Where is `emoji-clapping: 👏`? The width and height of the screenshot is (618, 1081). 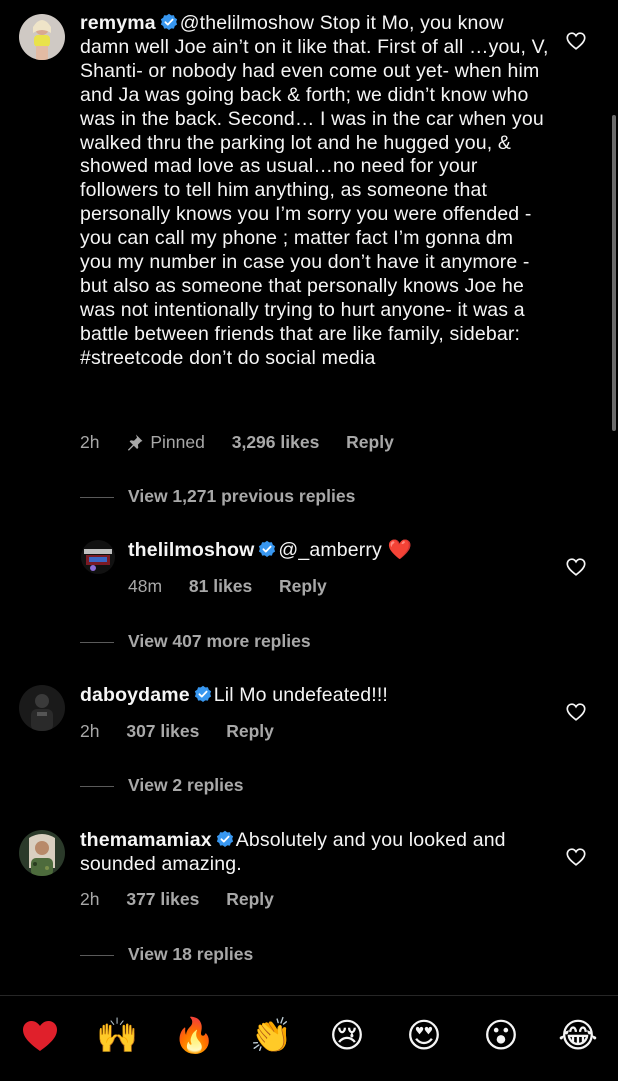 emoji-clapping: 👏 is located at coordinates (271, 1036).